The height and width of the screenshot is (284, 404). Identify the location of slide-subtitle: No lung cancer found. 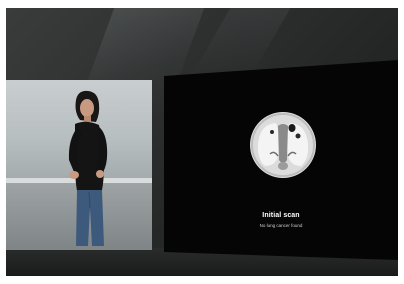
(281, 225).